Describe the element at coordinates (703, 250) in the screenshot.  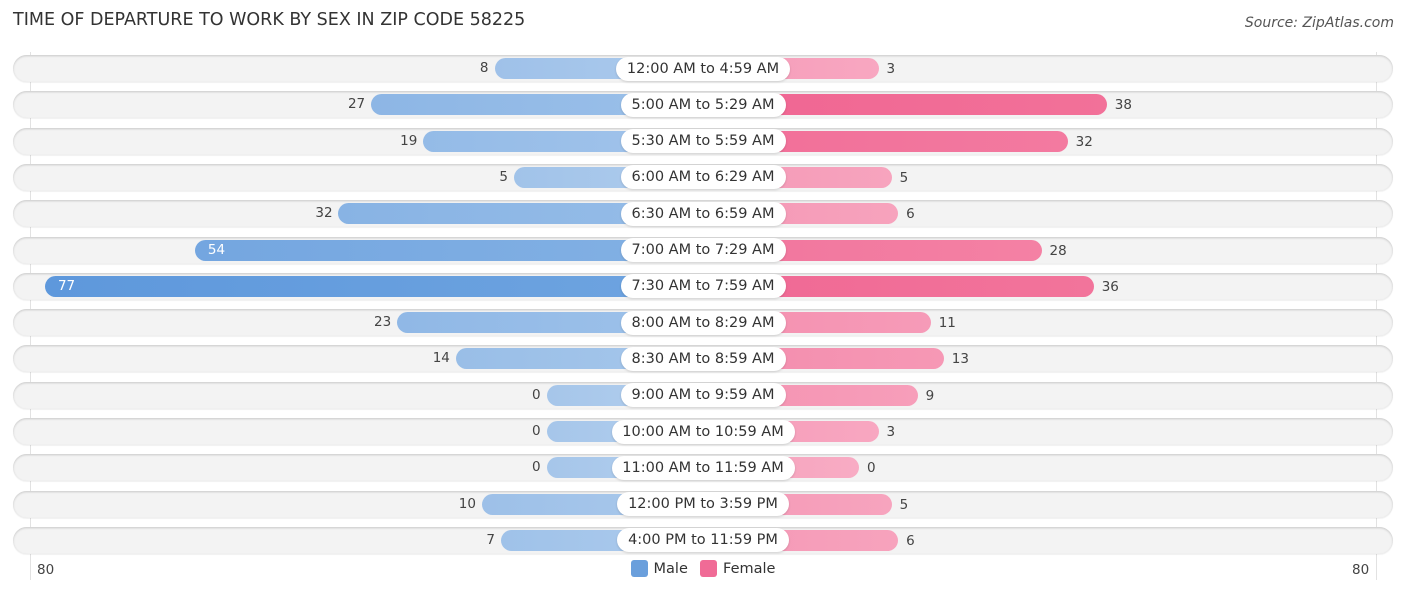
I see `category-label: 7:00 AM to 7:29 AM` at that location.